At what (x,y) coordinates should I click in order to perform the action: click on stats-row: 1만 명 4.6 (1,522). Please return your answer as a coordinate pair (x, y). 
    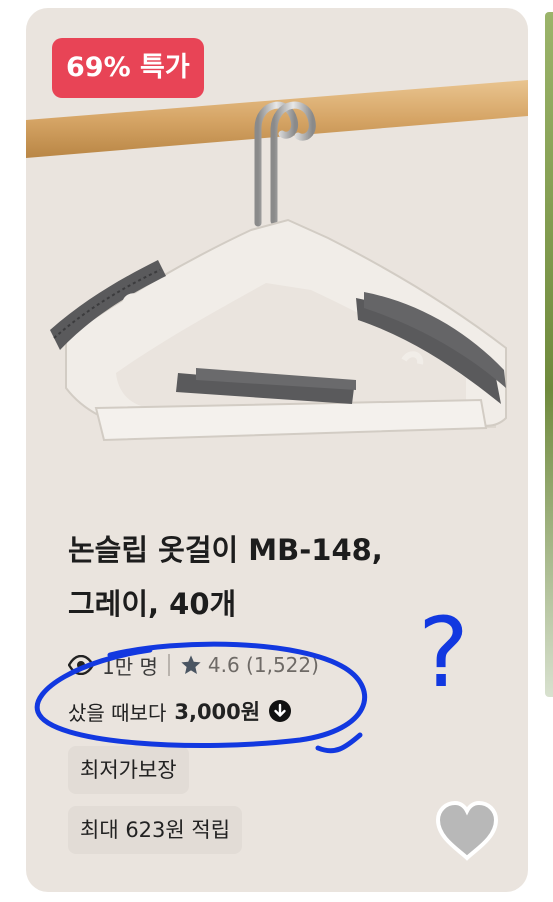
    Looking at the image, I should click on (193, 665).